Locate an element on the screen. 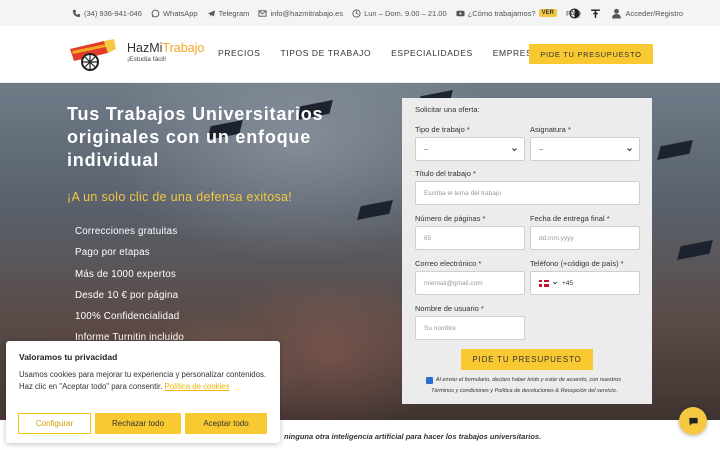 The height and width of the screenshot is (450, 720). email-input: miemail@gmail.com is located at coordinates (470, 283).